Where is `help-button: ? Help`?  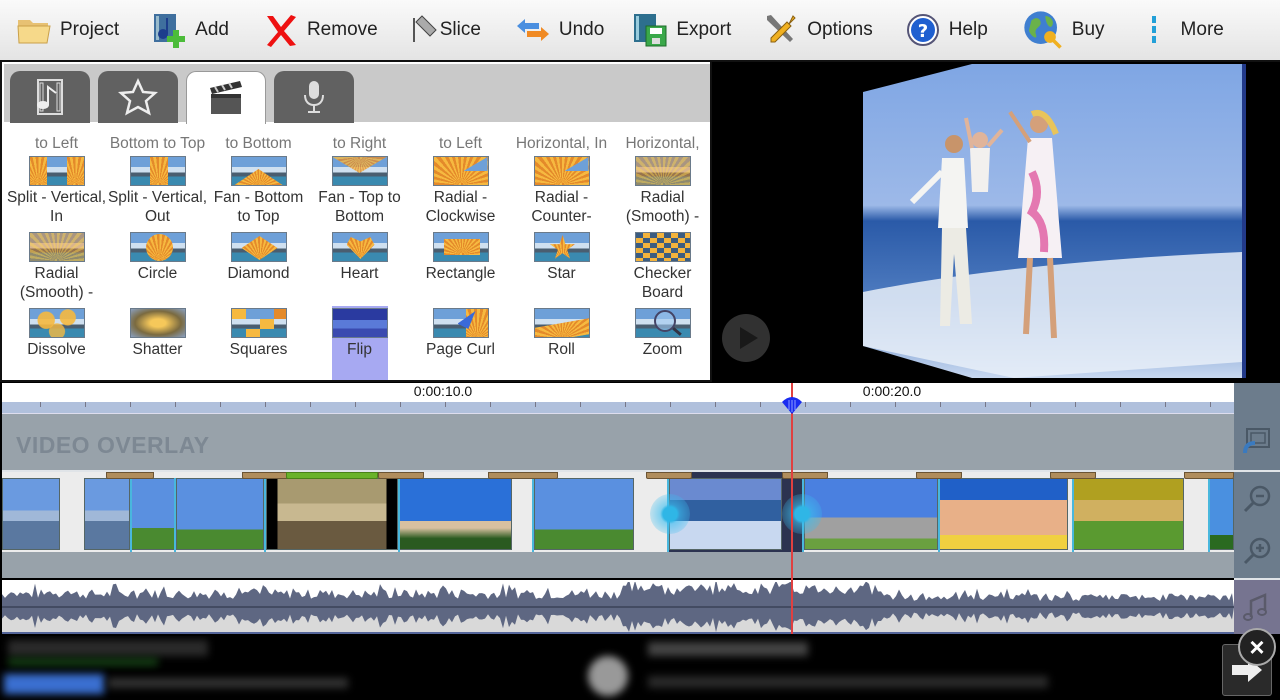 help-button: ? Help is located at coordinates (946, 30).